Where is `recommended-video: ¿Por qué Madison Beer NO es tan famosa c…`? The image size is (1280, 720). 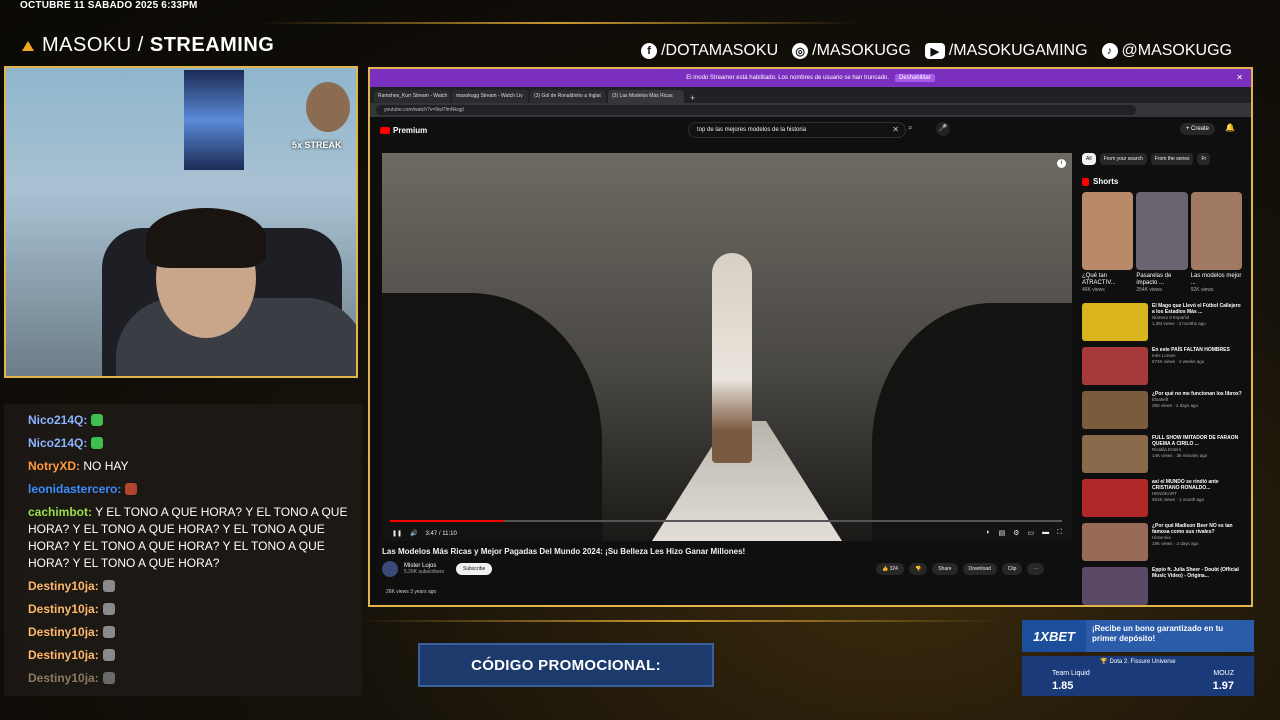 recommended-video: ¿Por qué Madison Beer NO es tan famosa c… is located at coordinates (1162, 544).